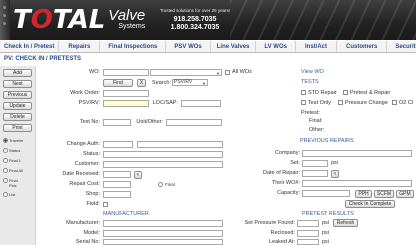 This screenshot has width=416, height=245. I want to click on previous-button: Previous, so click(17, 95).